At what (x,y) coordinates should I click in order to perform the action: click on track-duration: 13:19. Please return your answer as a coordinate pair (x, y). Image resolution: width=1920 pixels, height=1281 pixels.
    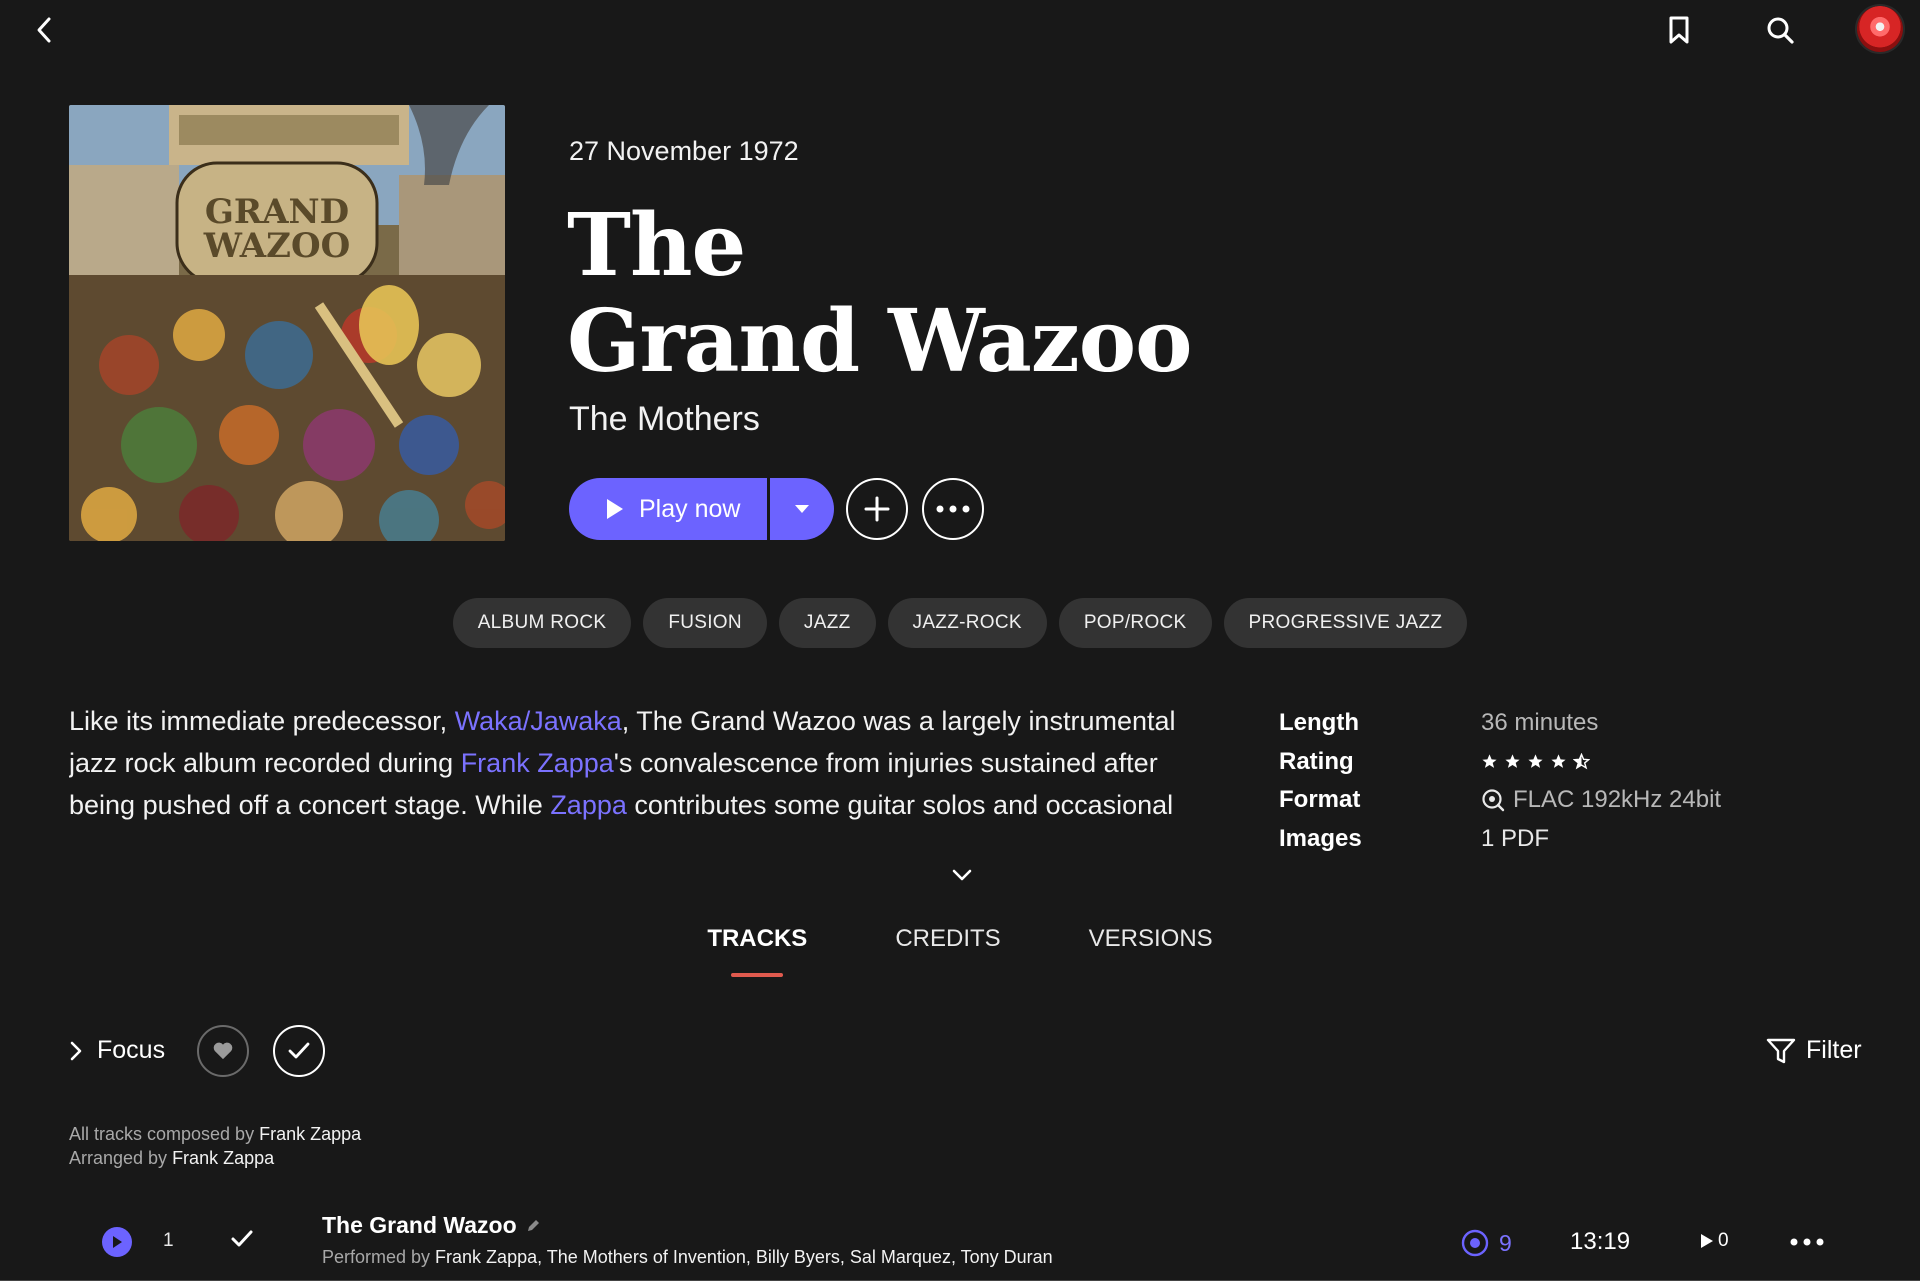
    Looking at the image, I should click on (1600, 1241).